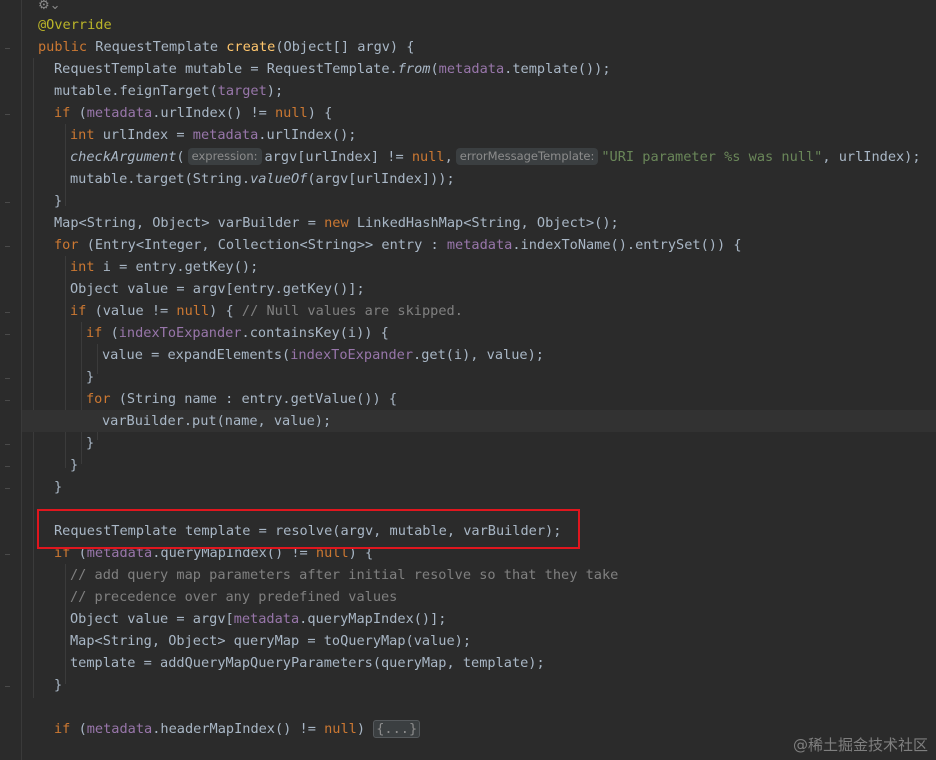 The width and height of the screenshot is (936, 760). What do you see at coordinates (557, 69) in the screenshot?
I see `code-token: .template());` at bounding box center [557, 69].